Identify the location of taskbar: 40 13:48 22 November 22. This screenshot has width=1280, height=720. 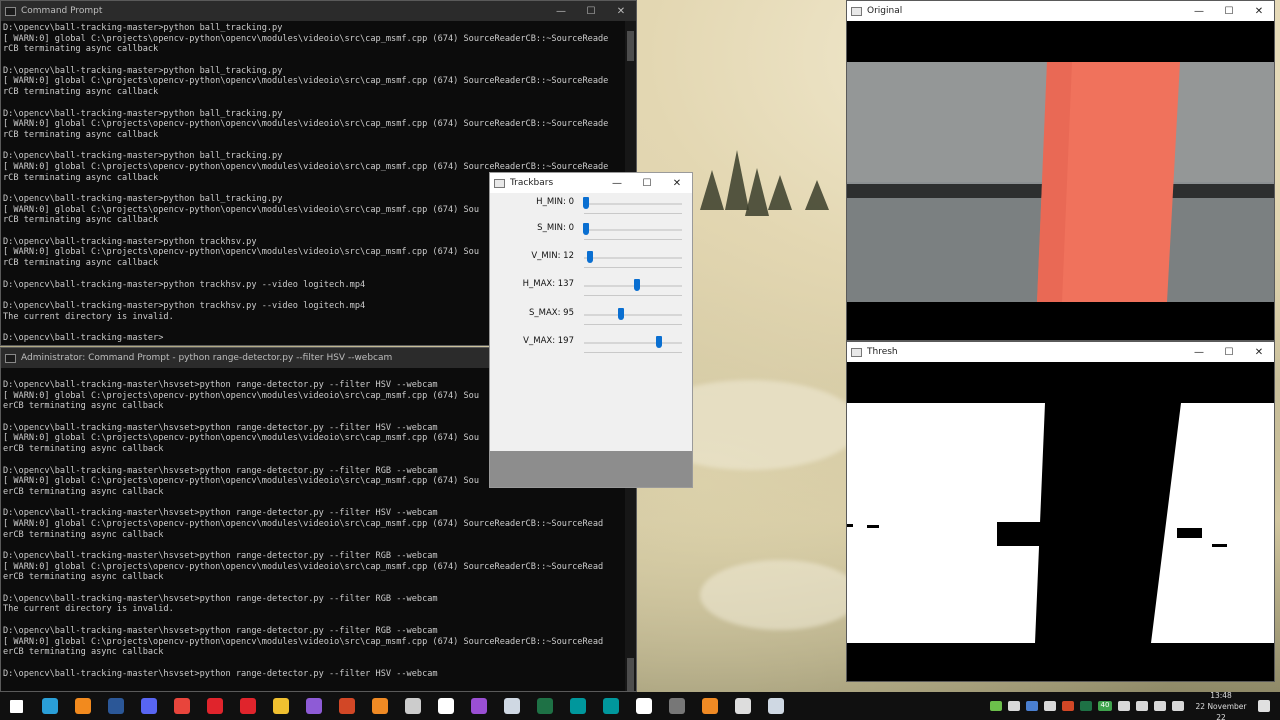
(640, 705).